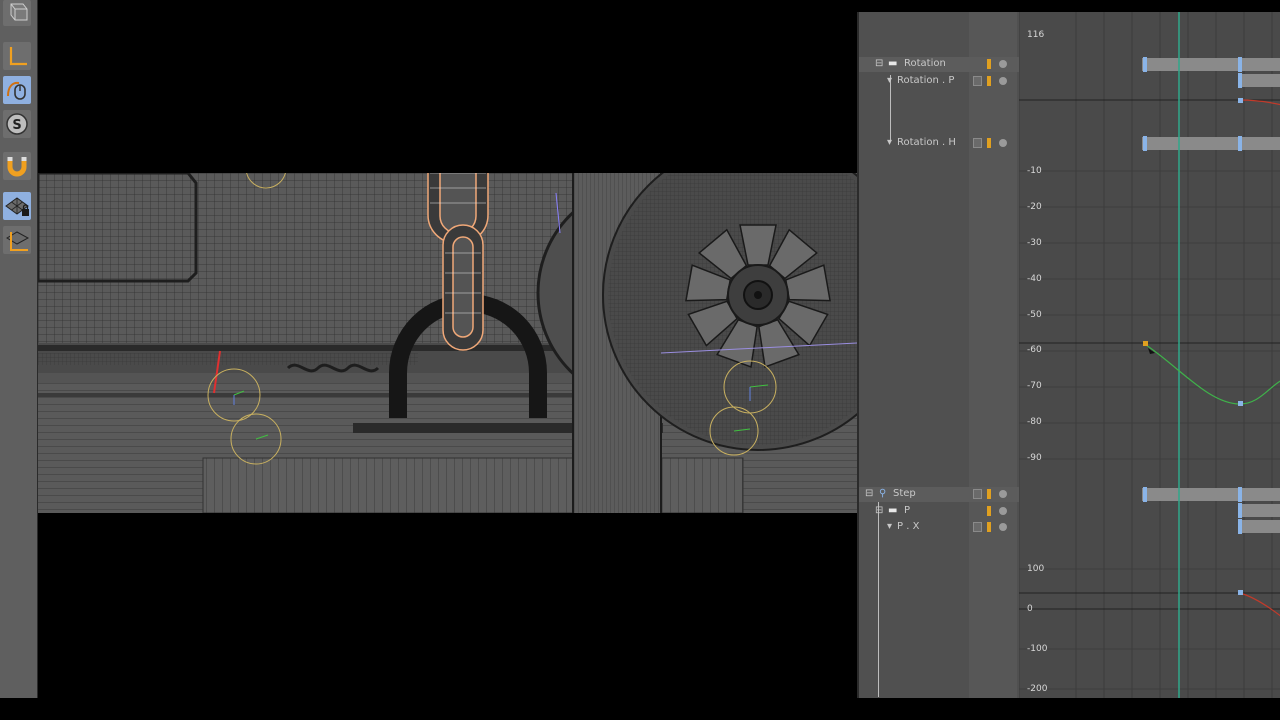  I want to click on track-row-rotation: ⊟ ▬ Rotation, so click(939, 64).